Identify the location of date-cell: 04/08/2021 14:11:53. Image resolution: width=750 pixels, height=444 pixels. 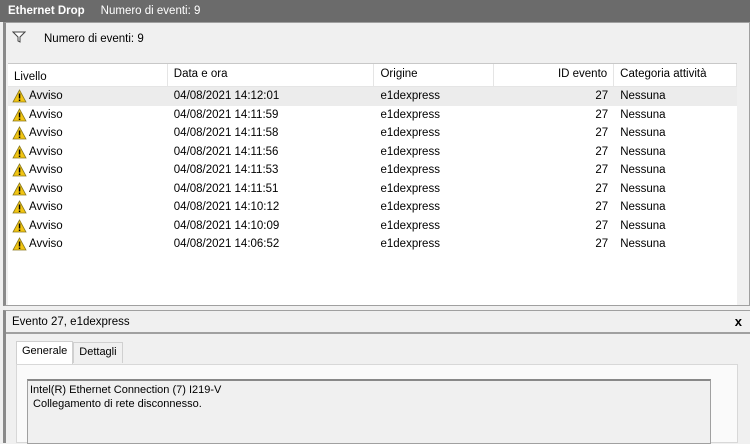
(226, 170).